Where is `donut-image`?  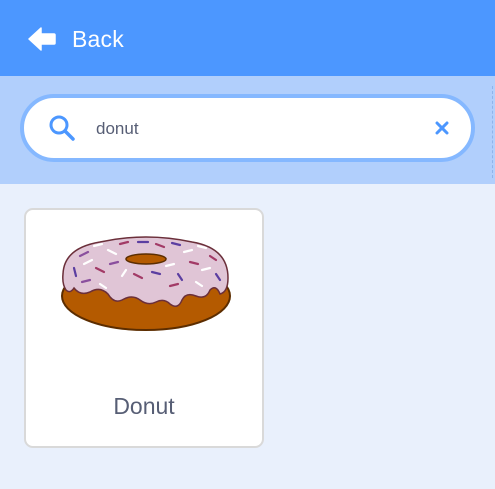
donut-image is located at coordinates (146, 283).